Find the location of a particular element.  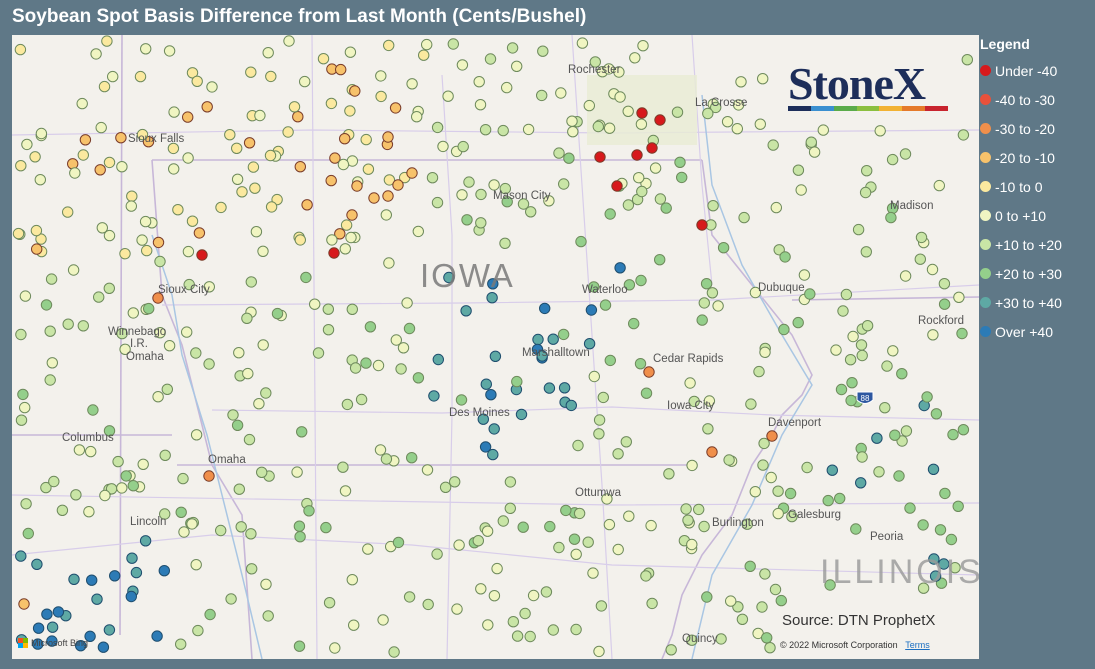

legend-item: -20 to -10 is located at coordinates (1036, 157).